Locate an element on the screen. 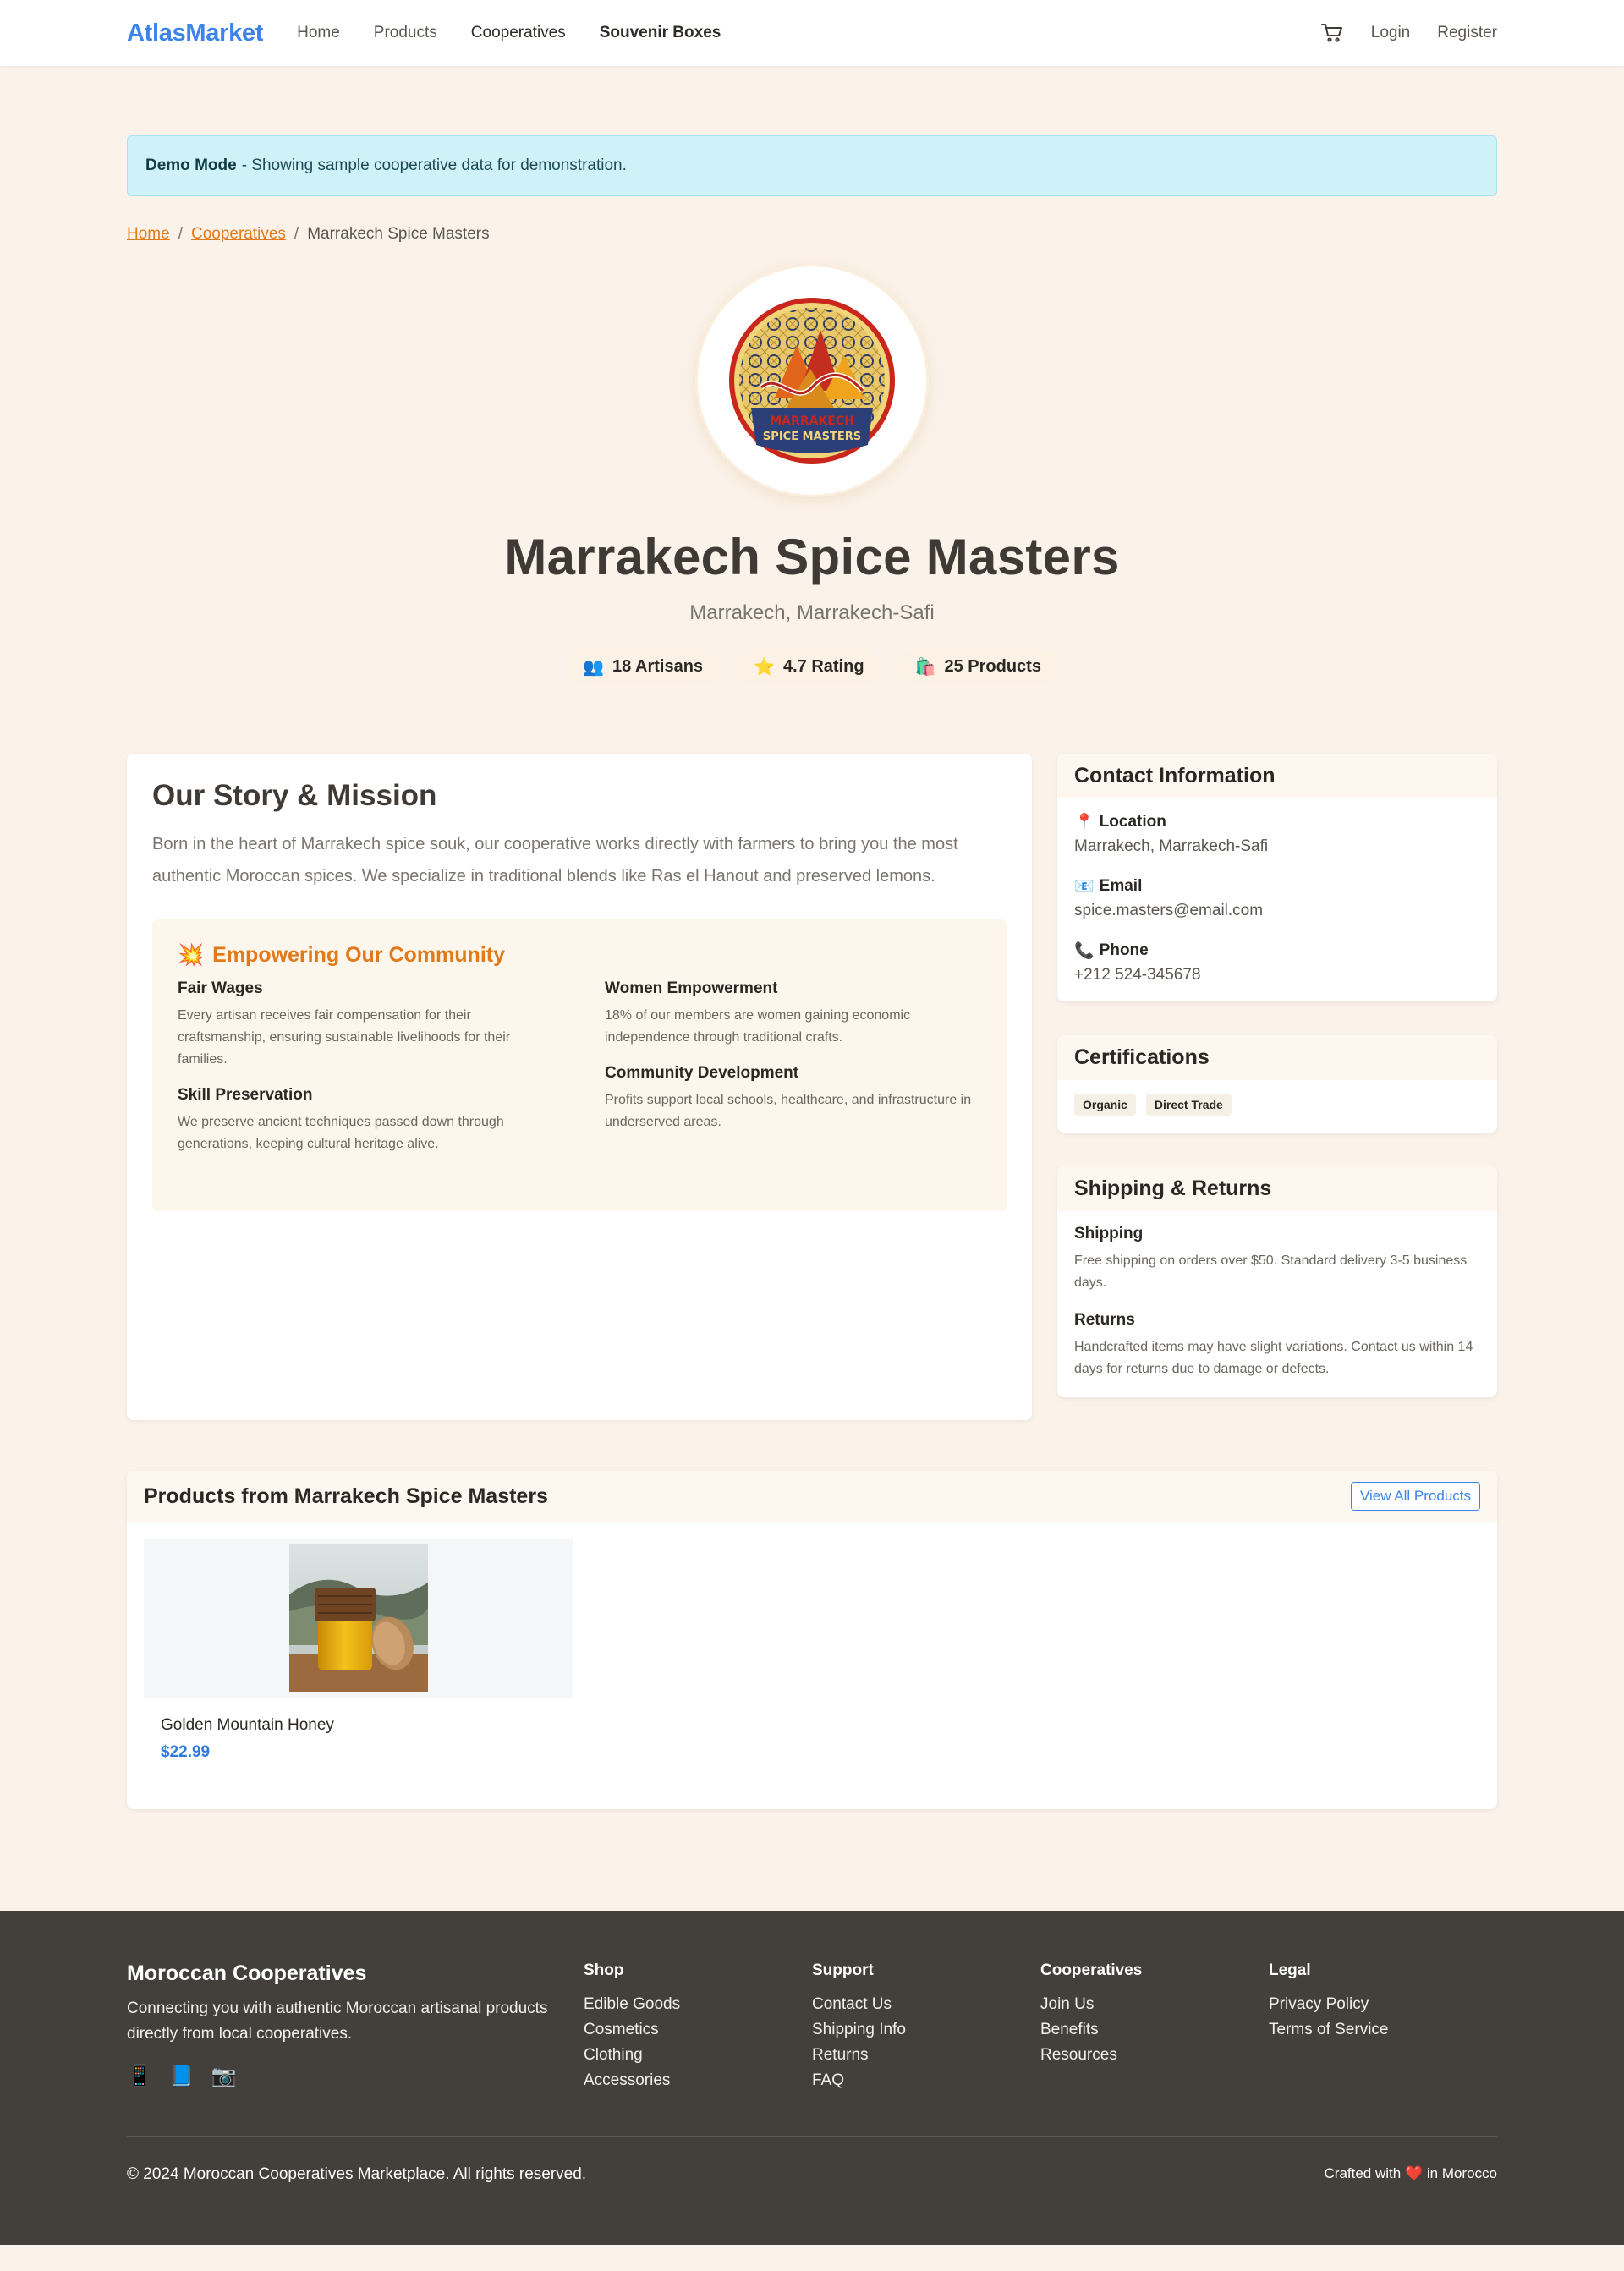 This screenshot has width=1624, height=2271. contact-location: 📍 Location Marrakech, Marrakech-Safi is located at coordinates (1277, 834).